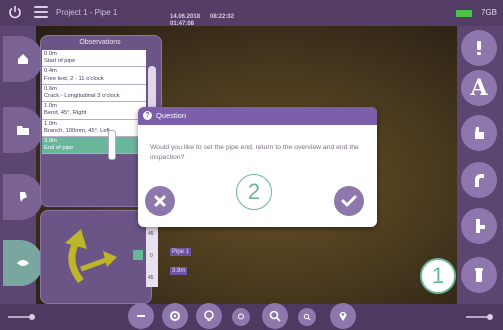  I want to click on step-badge-two: 2, so click(254, 192).